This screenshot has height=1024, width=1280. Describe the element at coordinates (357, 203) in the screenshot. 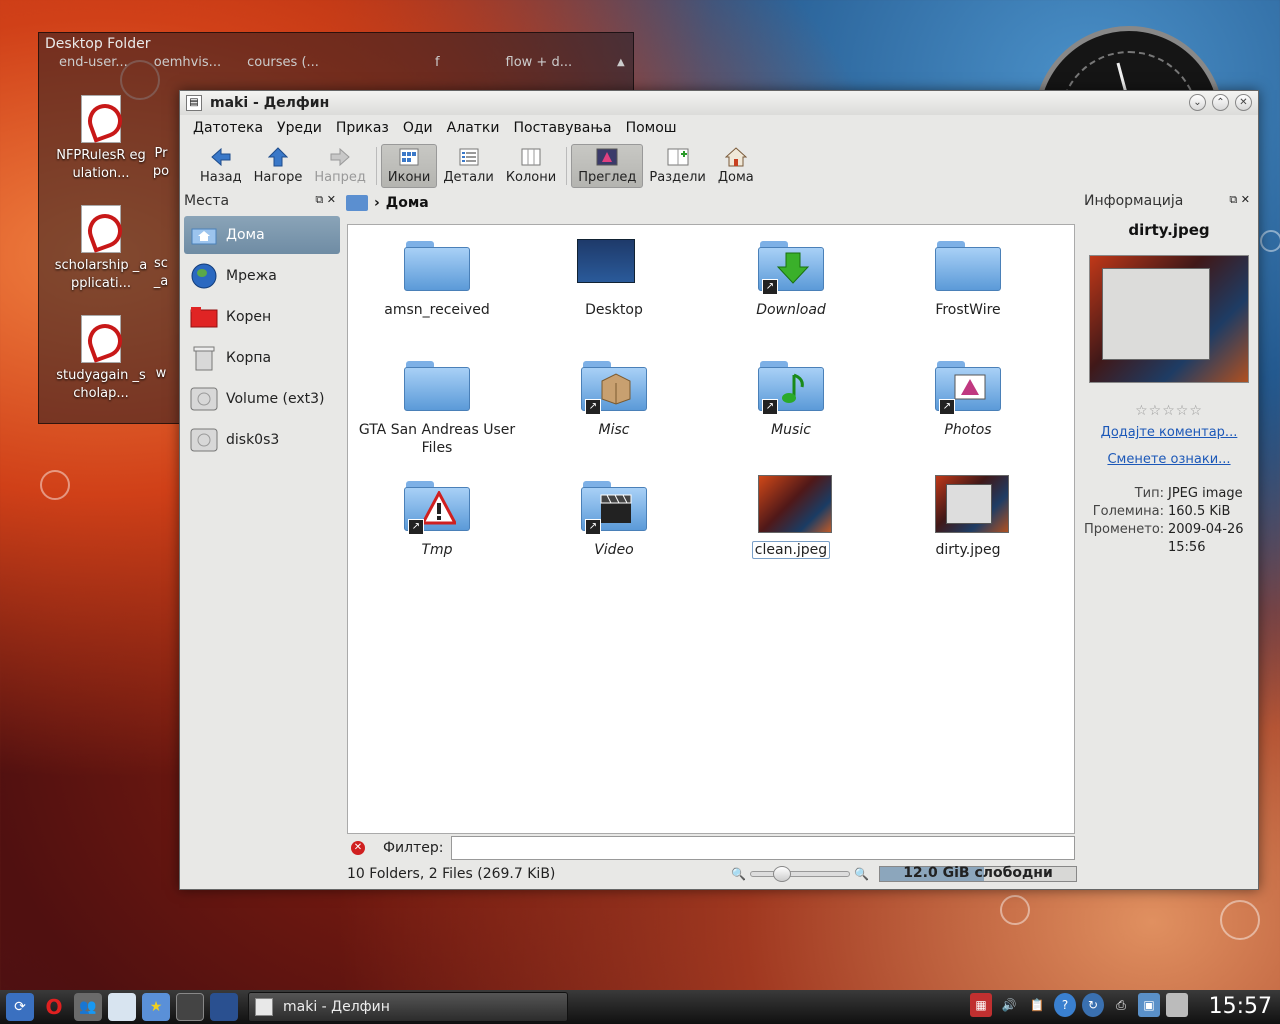

I see `breadcrumb-home-icon` at that location.